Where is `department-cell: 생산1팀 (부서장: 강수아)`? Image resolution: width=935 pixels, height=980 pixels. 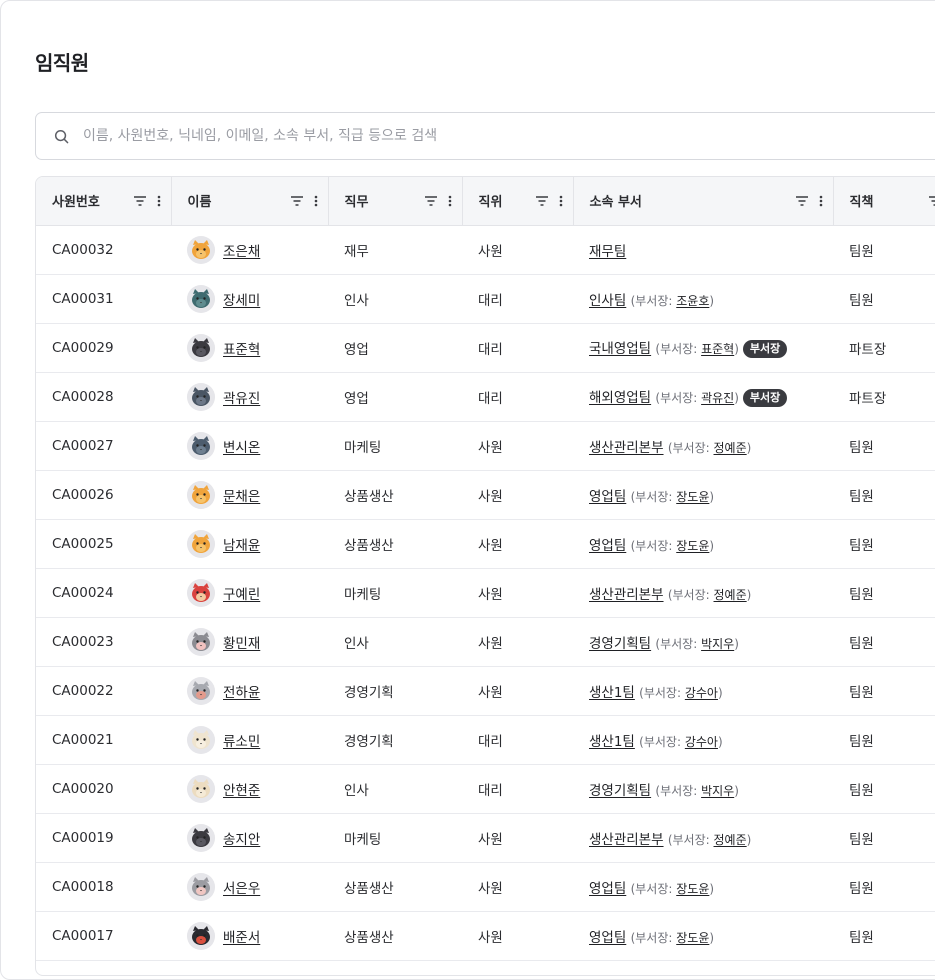
department-cell: 생산1팀 (부서장: 강수아) is located at coordinates (703, 690).